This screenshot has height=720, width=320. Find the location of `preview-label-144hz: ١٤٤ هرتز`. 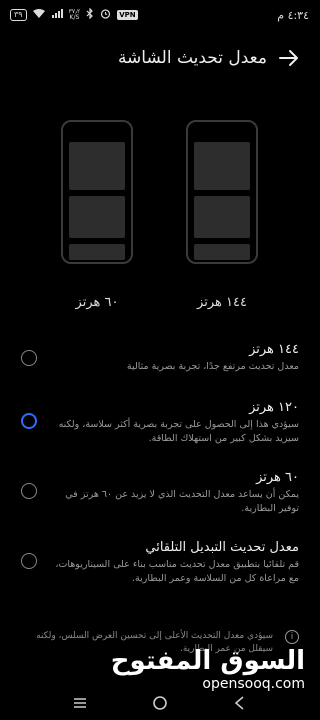

preview-label-144hz: ١٤٤ هرتز is located at coordinates (222, 302).